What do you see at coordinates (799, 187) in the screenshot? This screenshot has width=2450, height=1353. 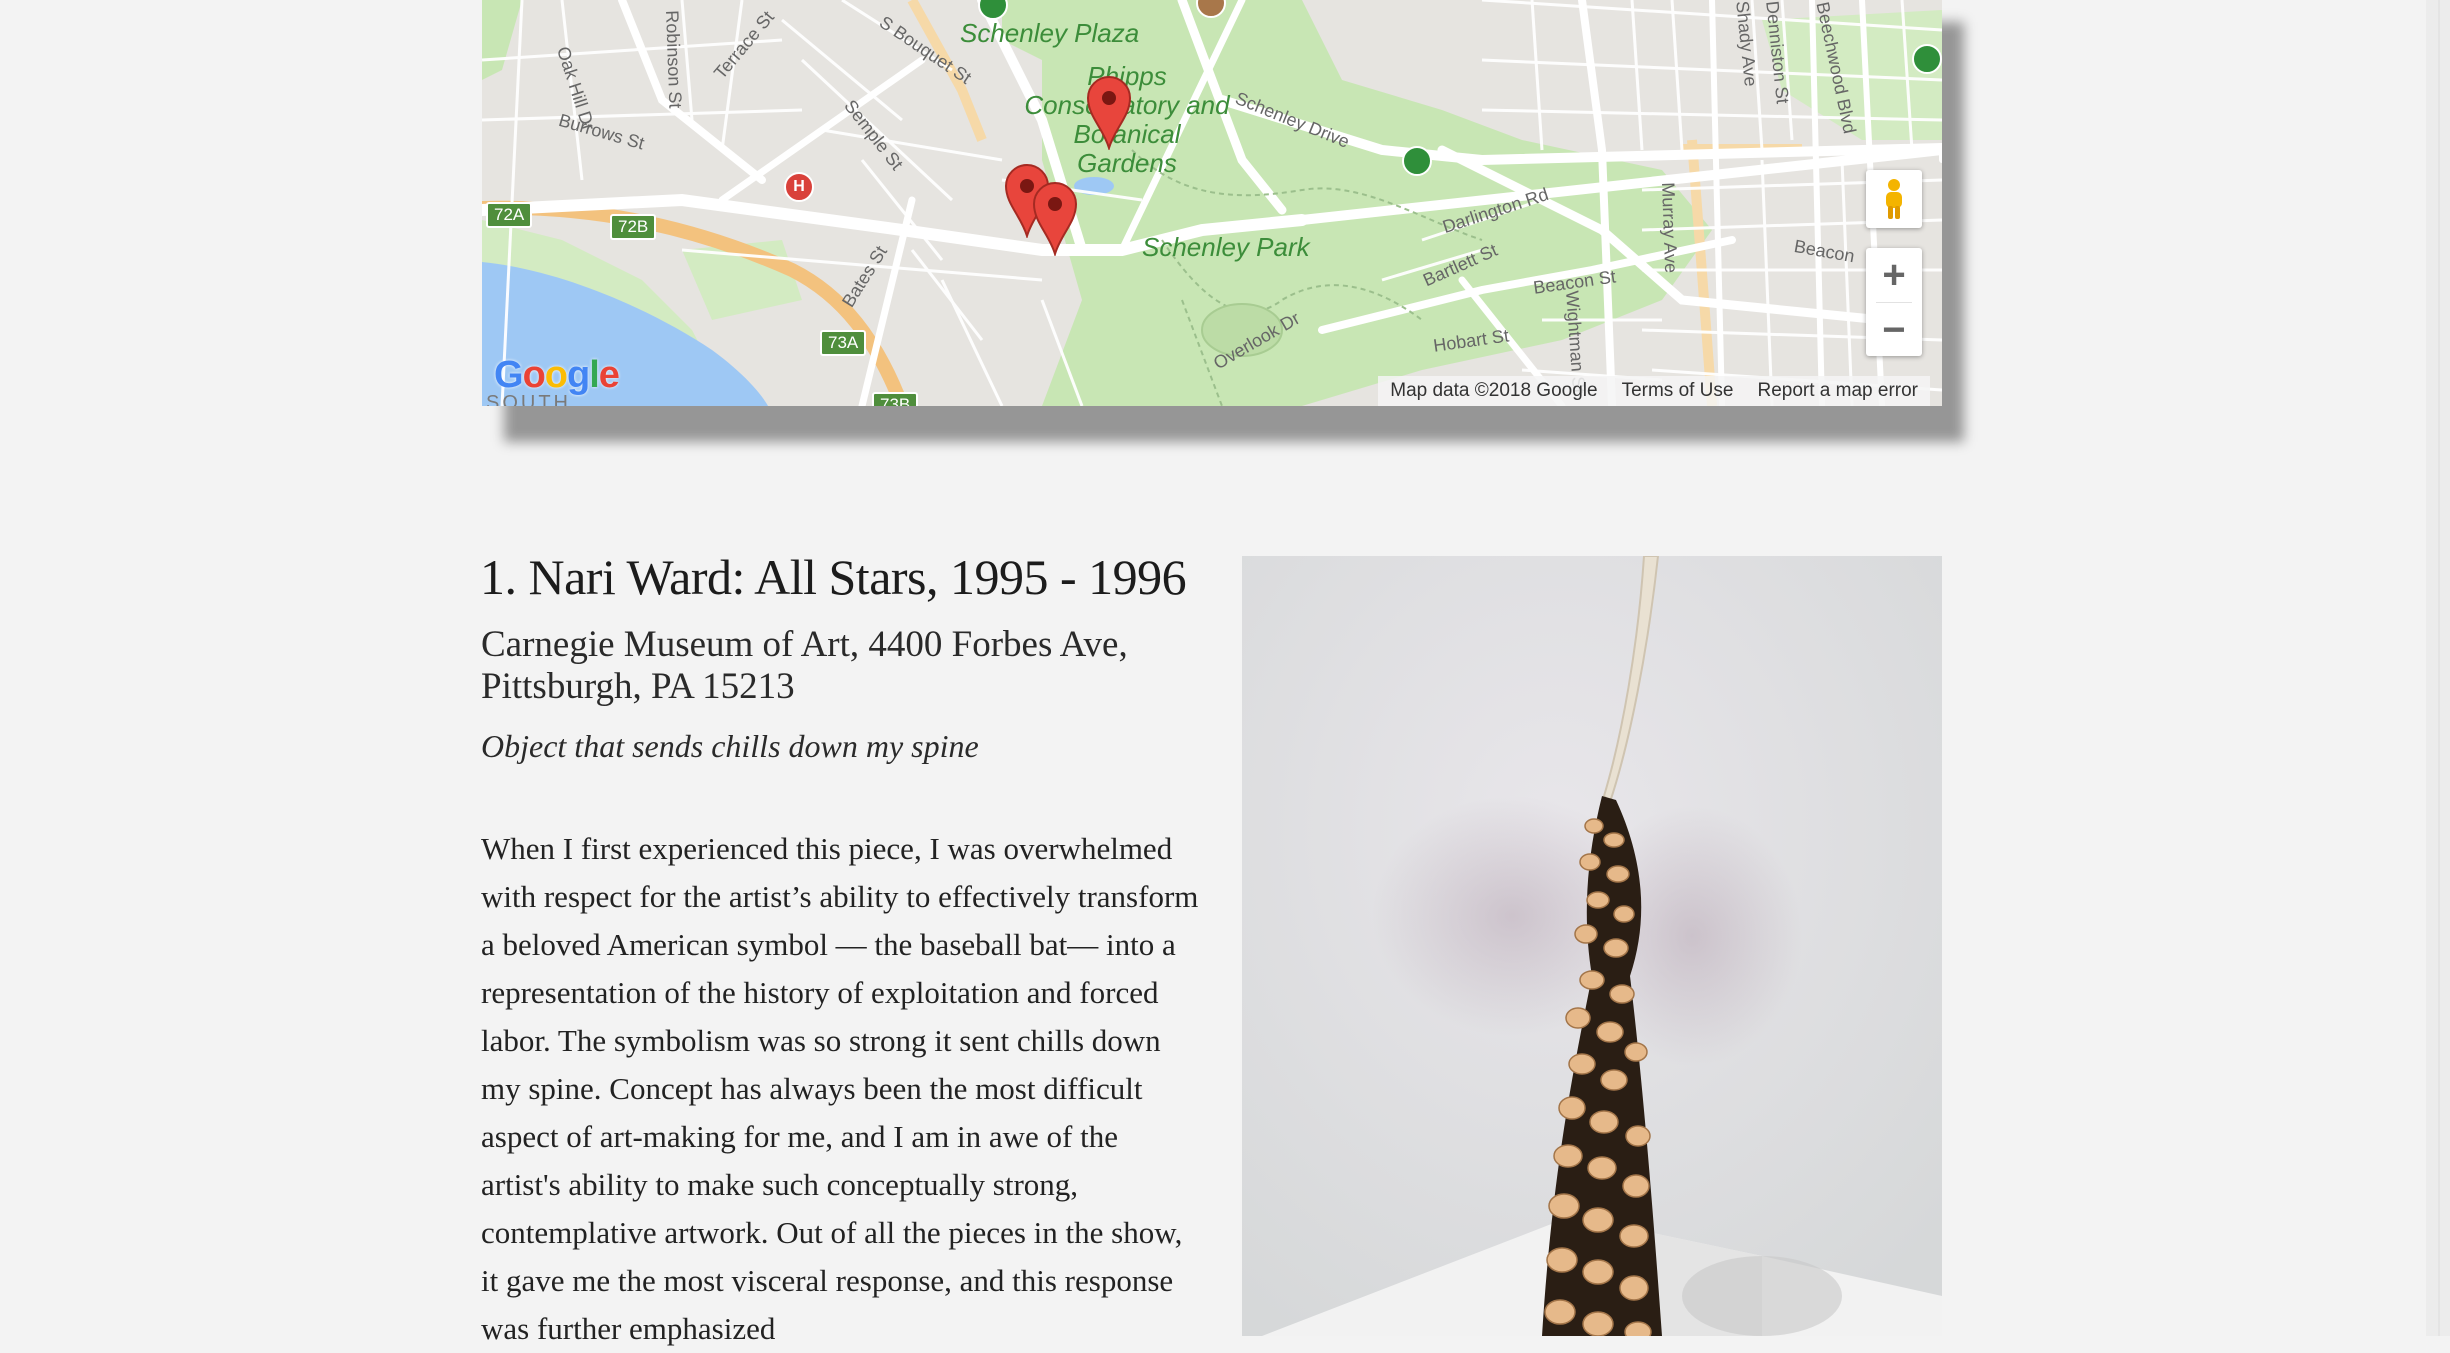 I see `hospital-marker-icon: H` at bounding box center [799, 187].